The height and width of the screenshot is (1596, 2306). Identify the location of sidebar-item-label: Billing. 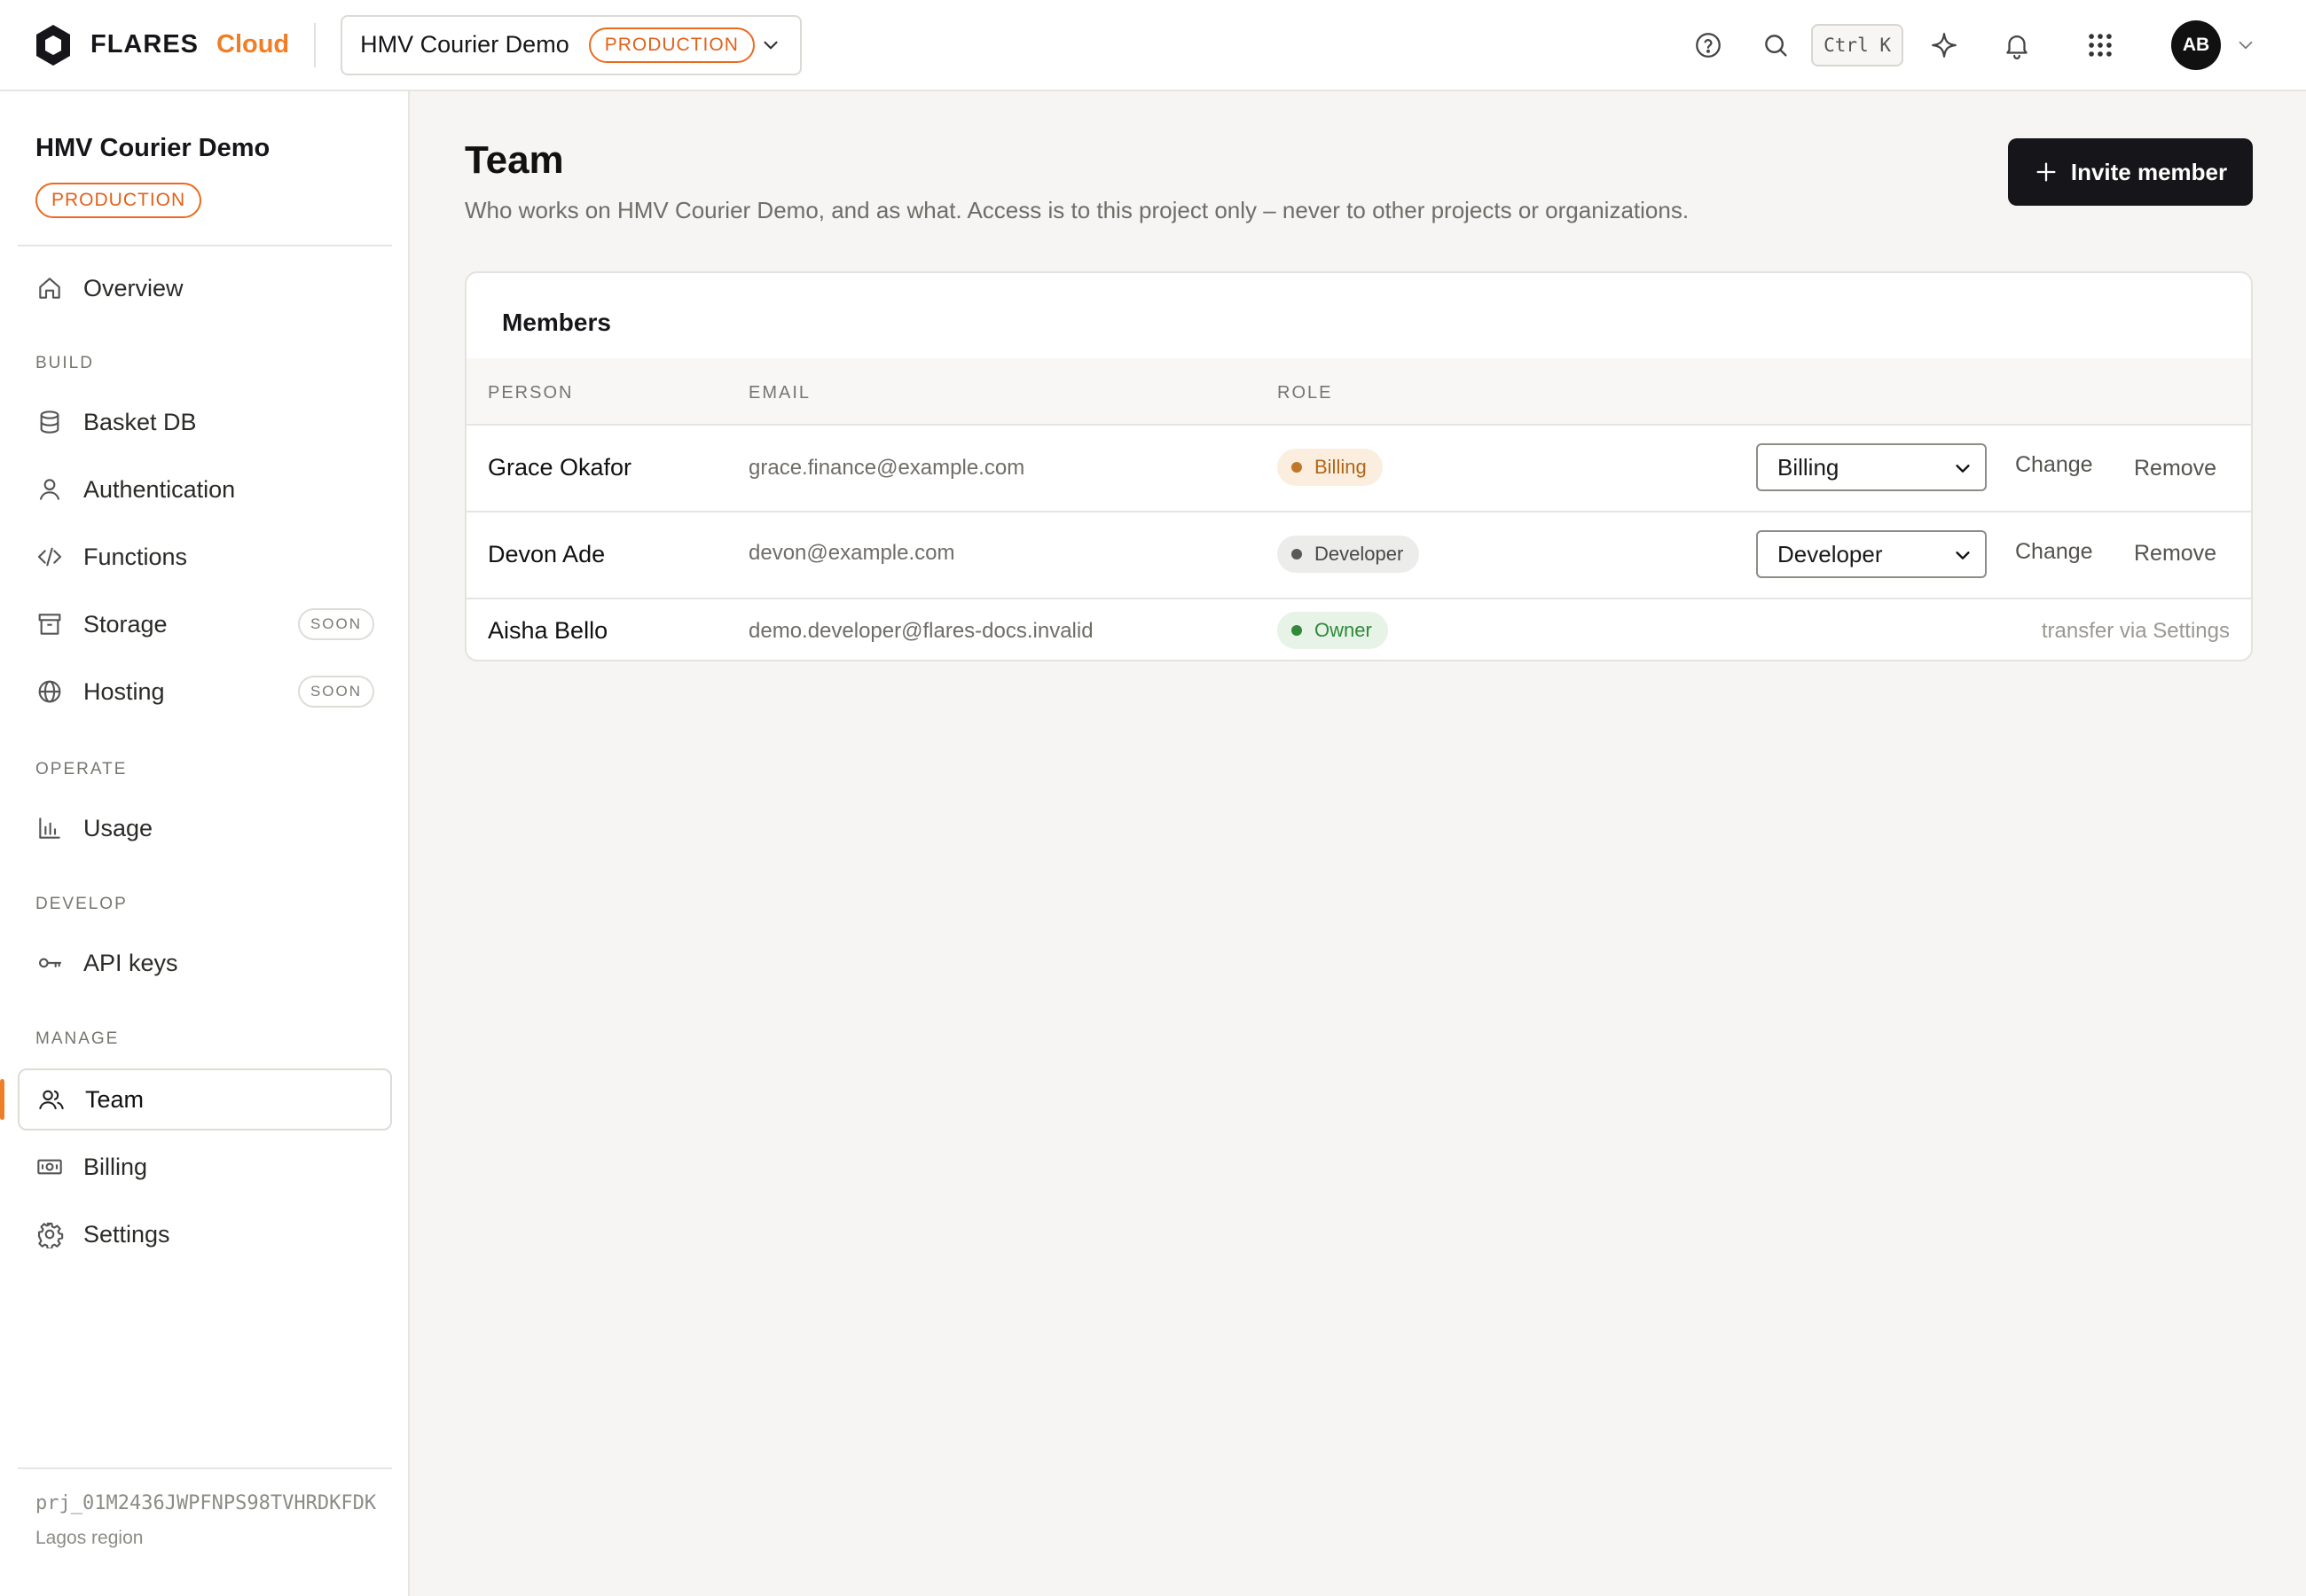
(115, 1167).